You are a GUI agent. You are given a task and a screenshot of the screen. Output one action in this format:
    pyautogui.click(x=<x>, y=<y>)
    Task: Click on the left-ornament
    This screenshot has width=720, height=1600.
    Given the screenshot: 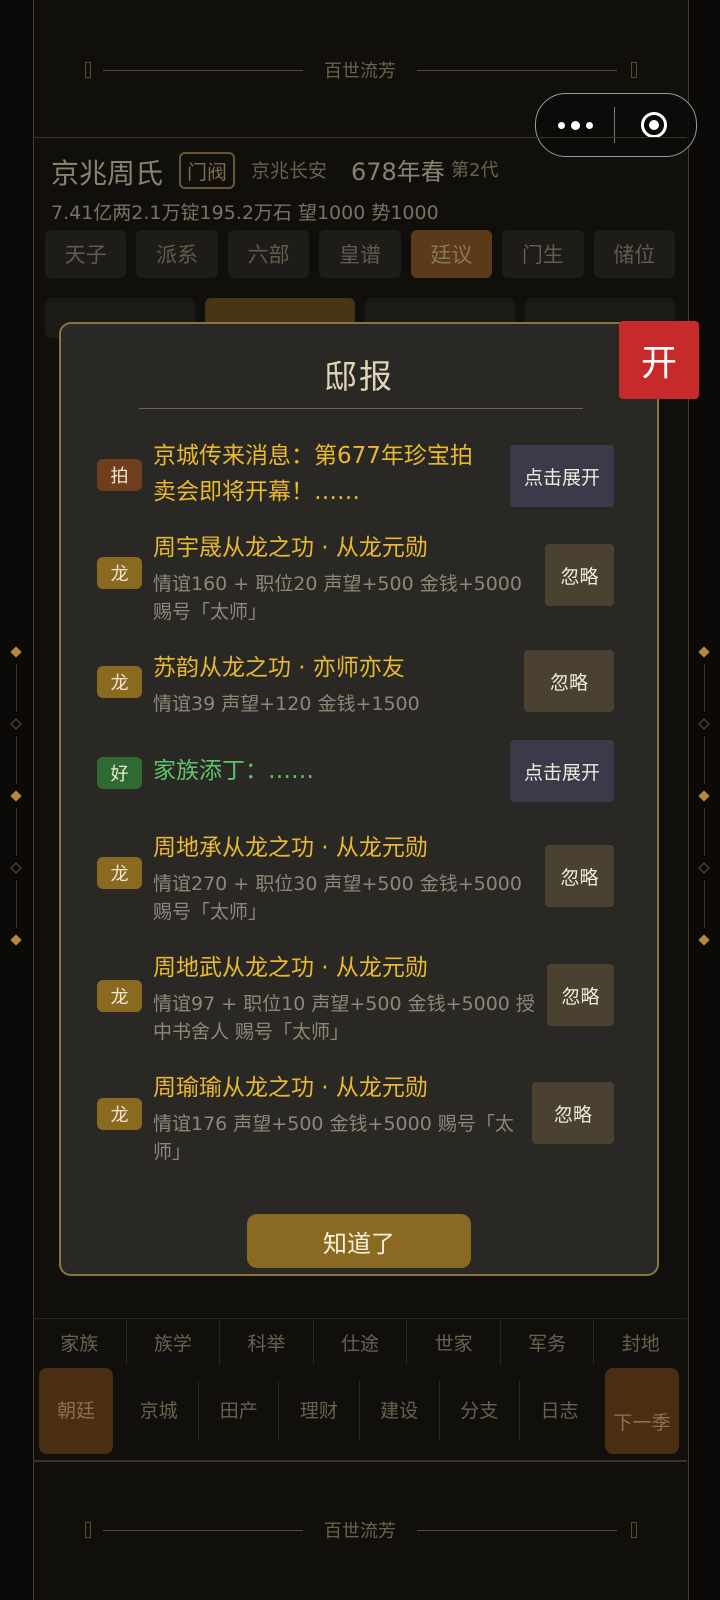 What is the action you would take?
    pyautogui.click(x=16, y=796)
    